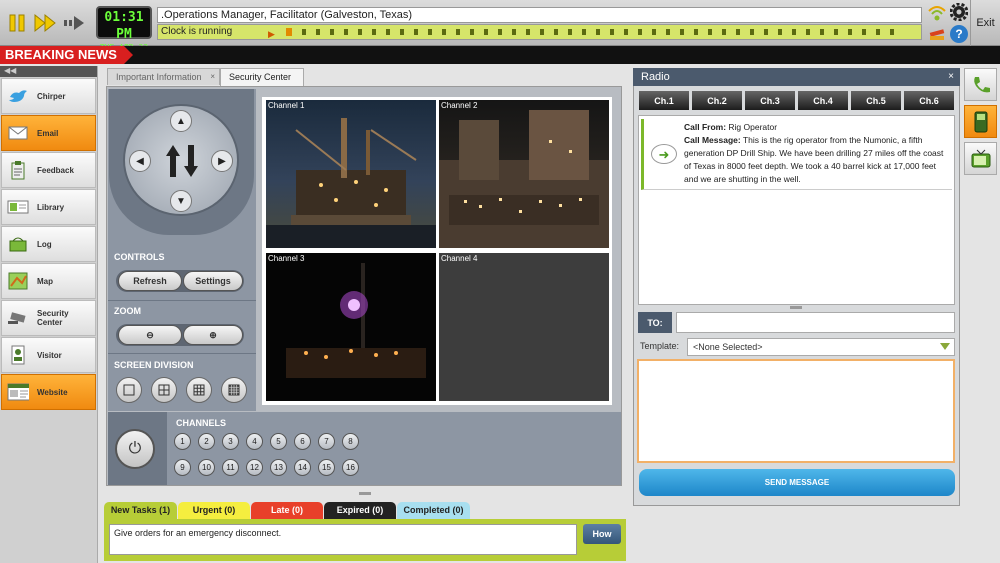 The width and height of the screenshot is (1000, 563). I want to click on controls-label: CONTROLS, so click(139, 257).